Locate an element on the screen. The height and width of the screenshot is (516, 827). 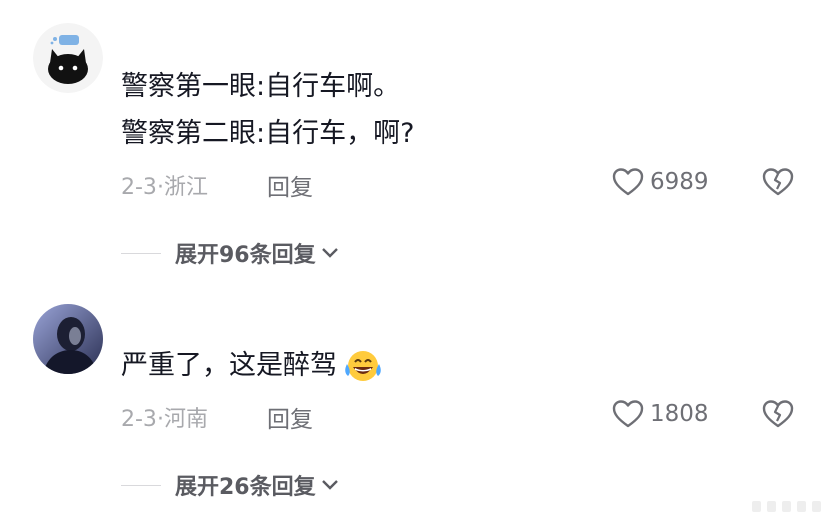
expand-replies-button: 展开26条回复 is located at coordinates (257, 485).